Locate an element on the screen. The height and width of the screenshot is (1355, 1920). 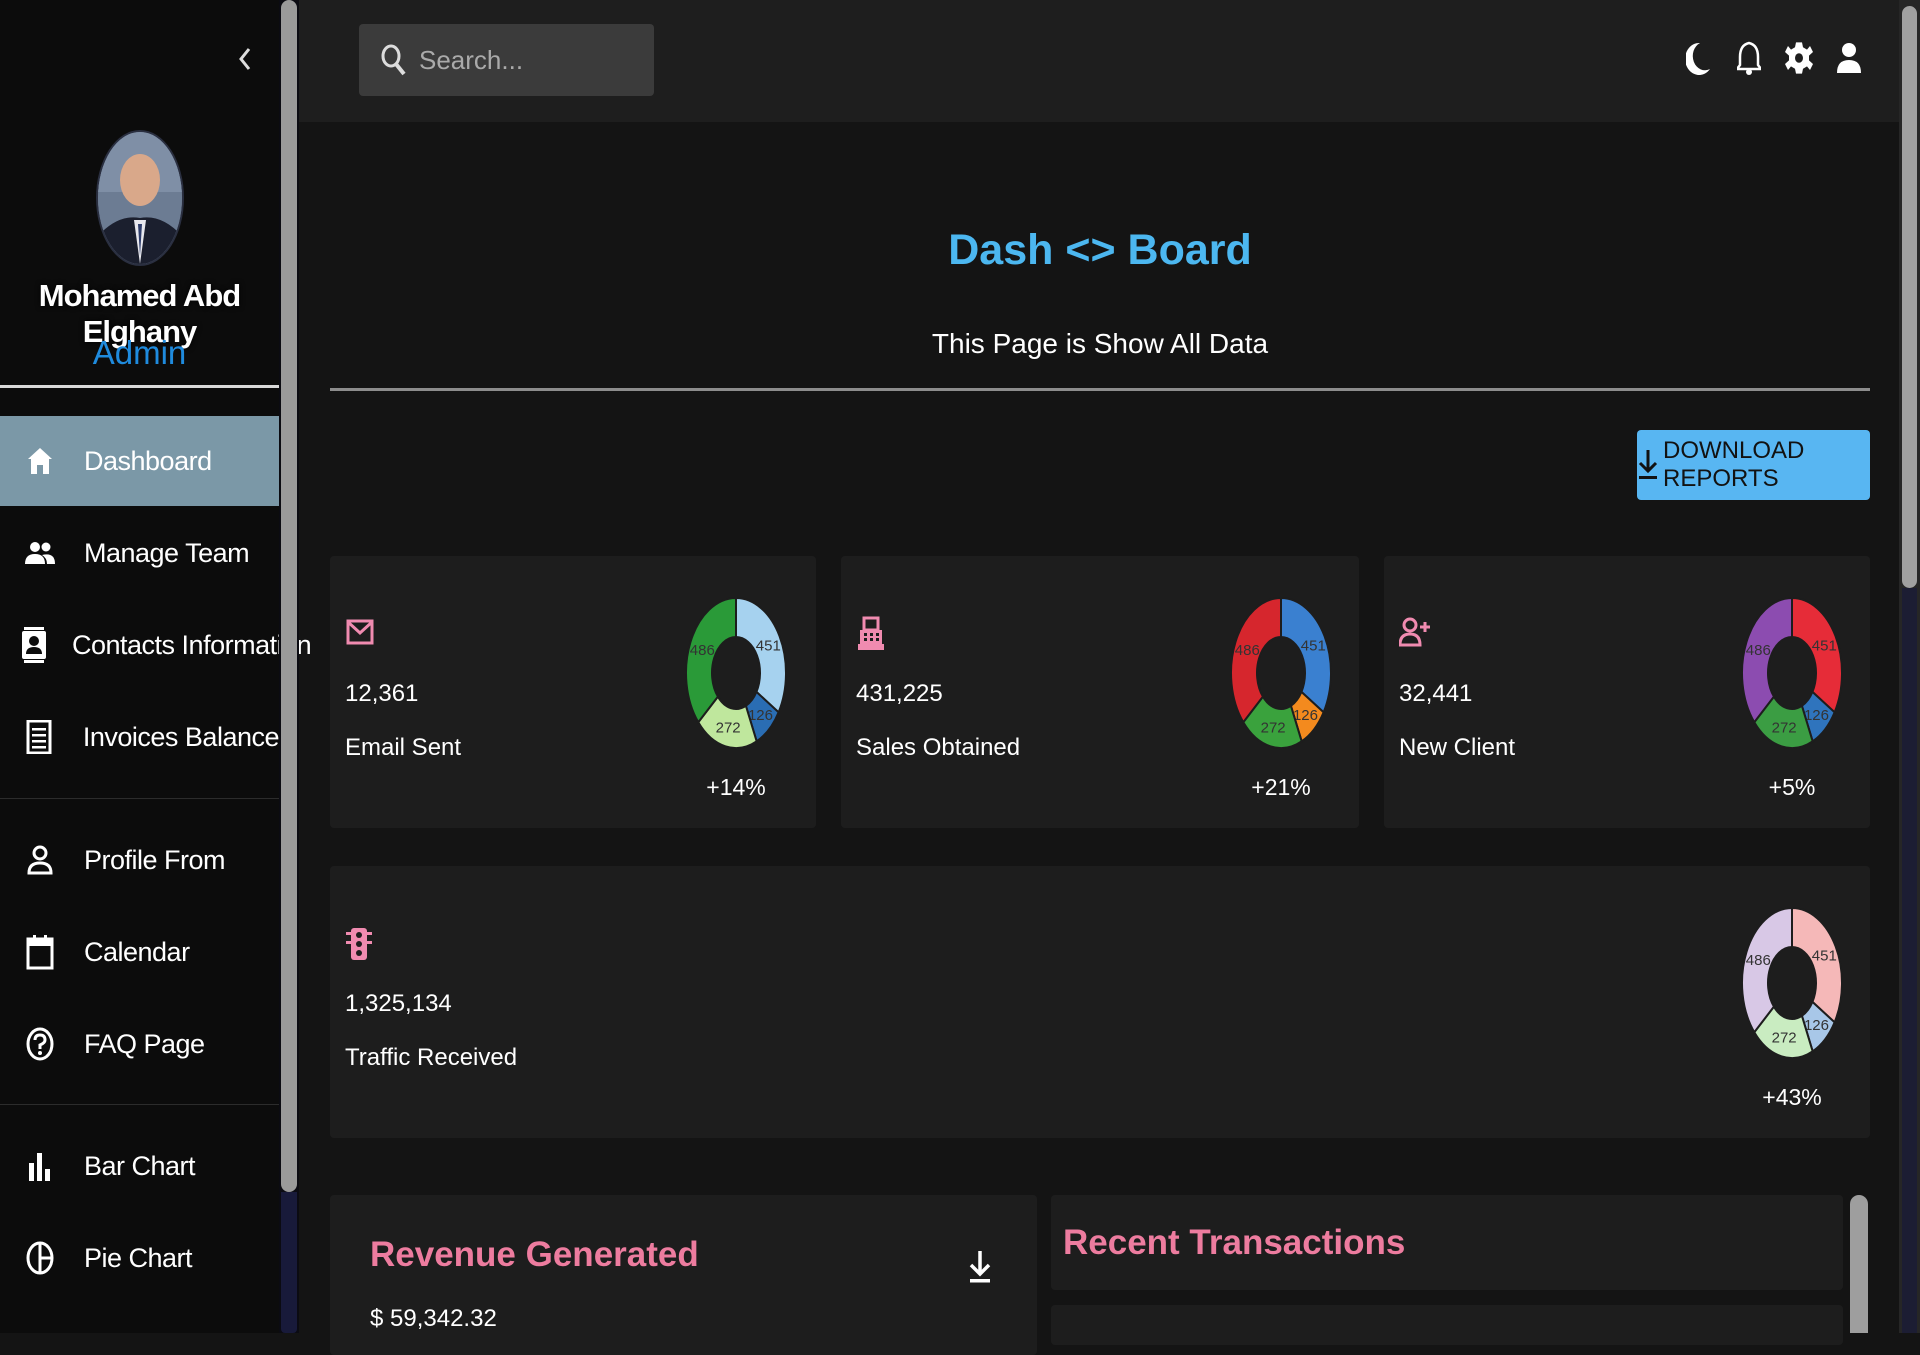
home-icon is located at coordinates (40, 461).